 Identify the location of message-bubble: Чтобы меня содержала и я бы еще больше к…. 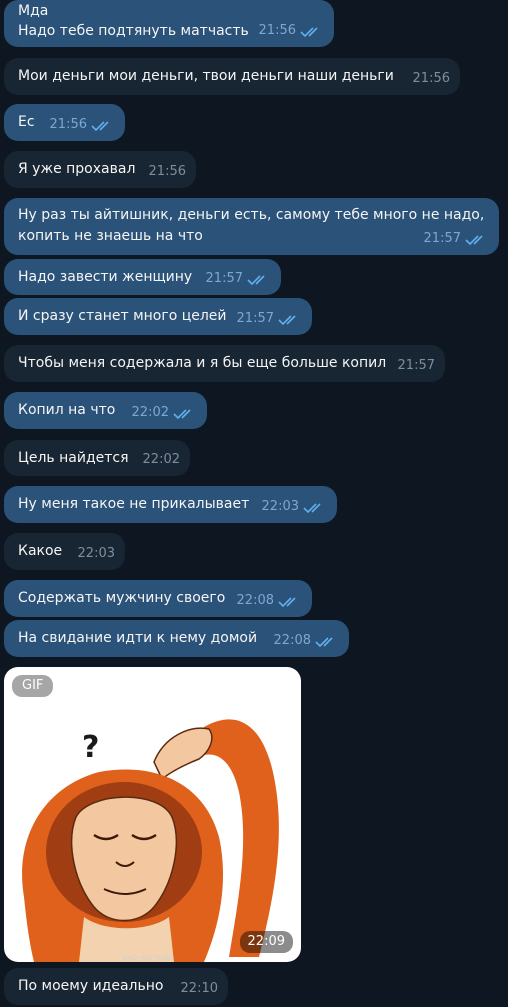
(224, 363).